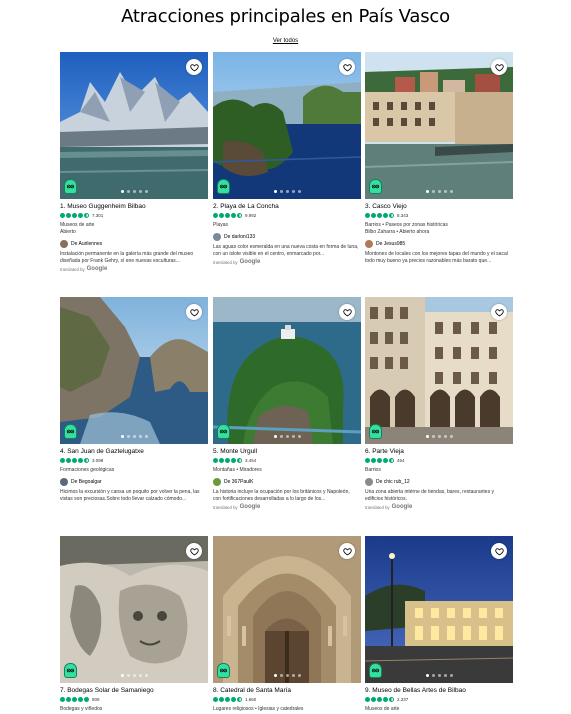  Describe the element at coordinates (134, 243) in the screenshot. I see `review-author: De Aurilennes` at that location.